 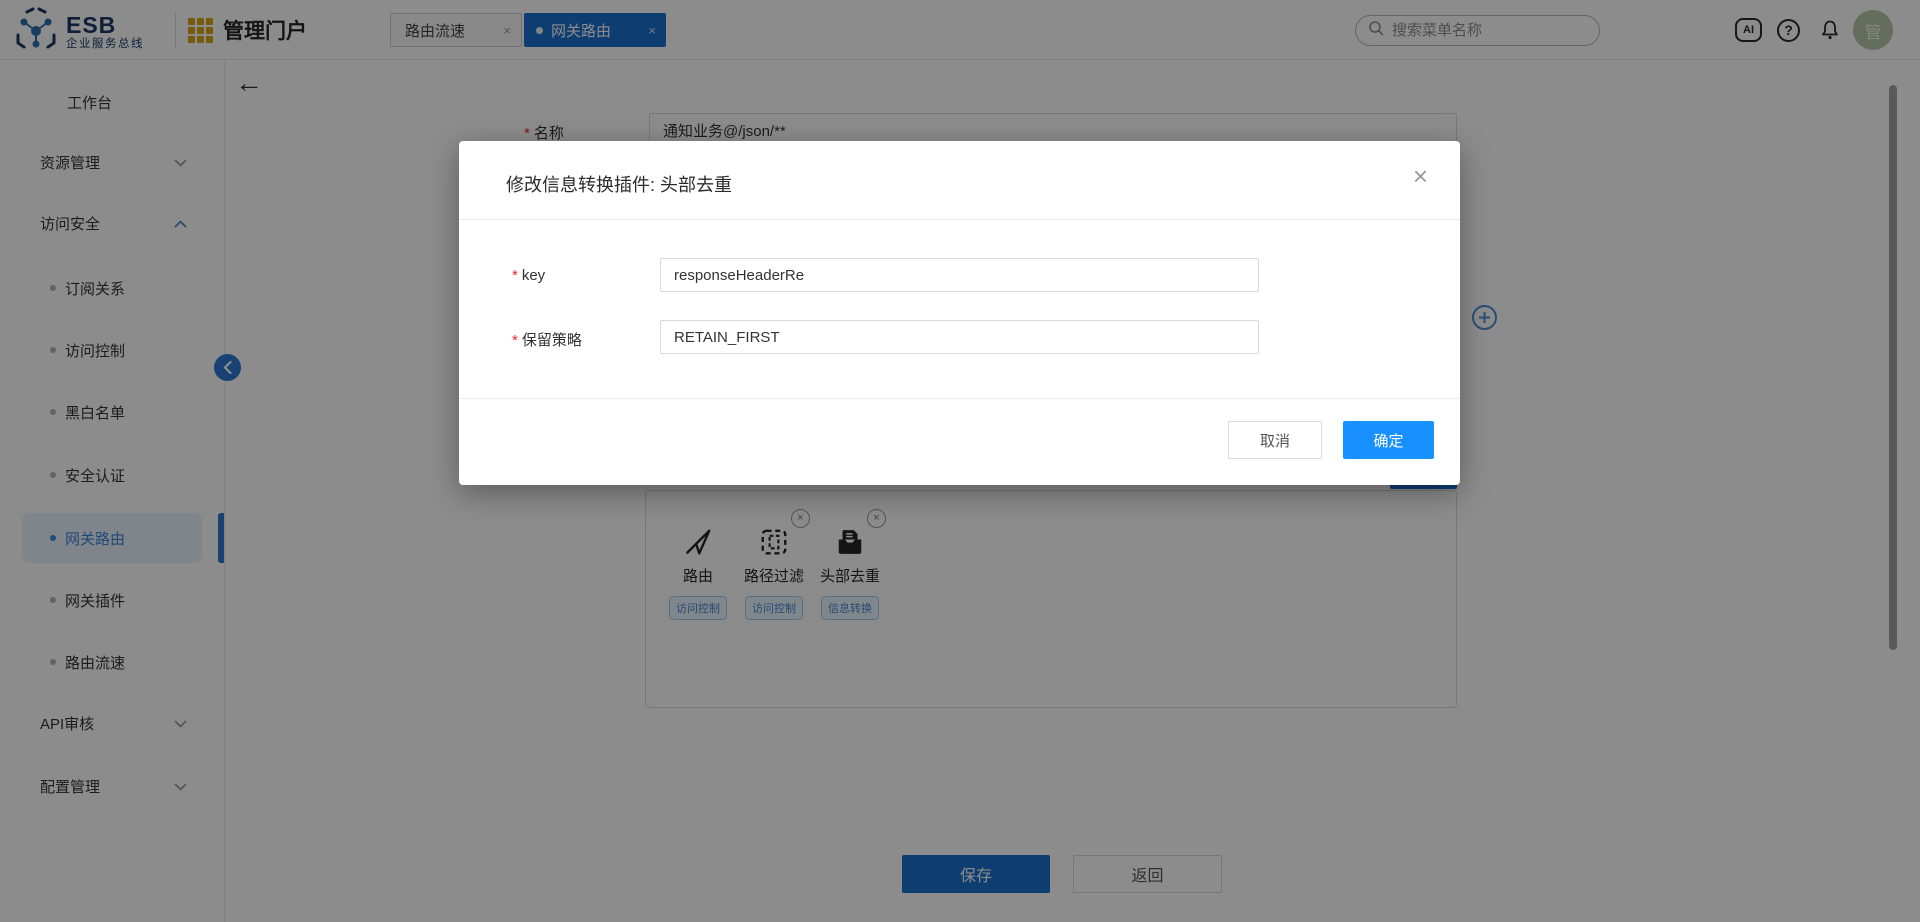 I want to click on confirm-button: 确定, so click(x=1388, y=440).